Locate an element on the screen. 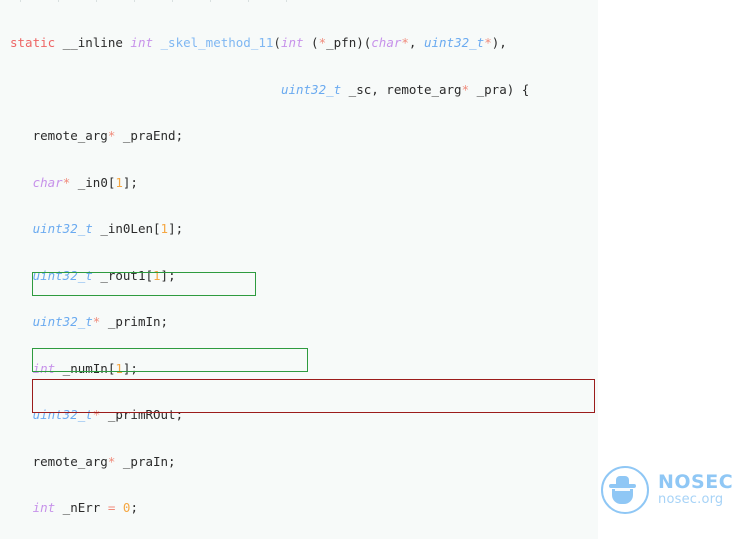 The height and width of the screenshot is (539, 753). shield-shape is located at coordinates (622, 496).